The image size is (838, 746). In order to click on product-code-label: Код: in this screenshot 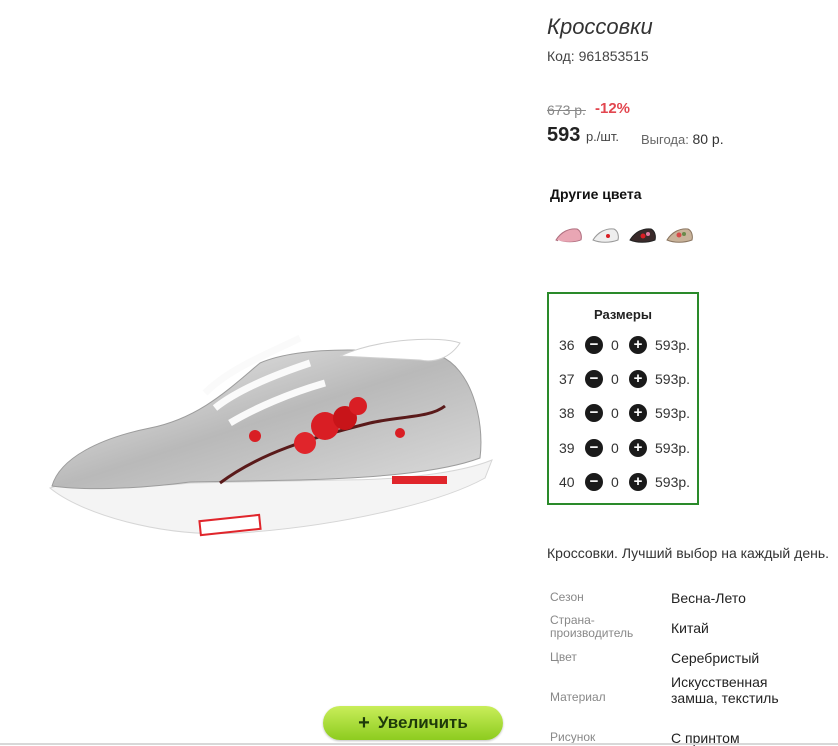, I will do `click(561, 56)`.